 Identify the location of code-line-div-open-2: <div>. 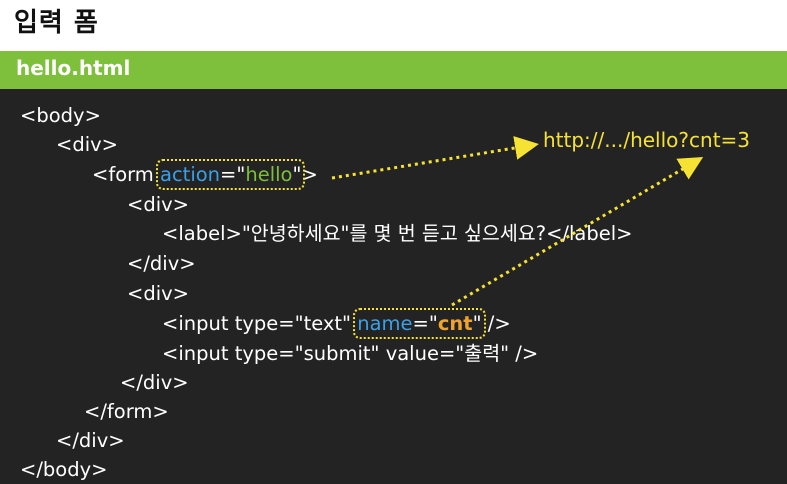
(158, 204).